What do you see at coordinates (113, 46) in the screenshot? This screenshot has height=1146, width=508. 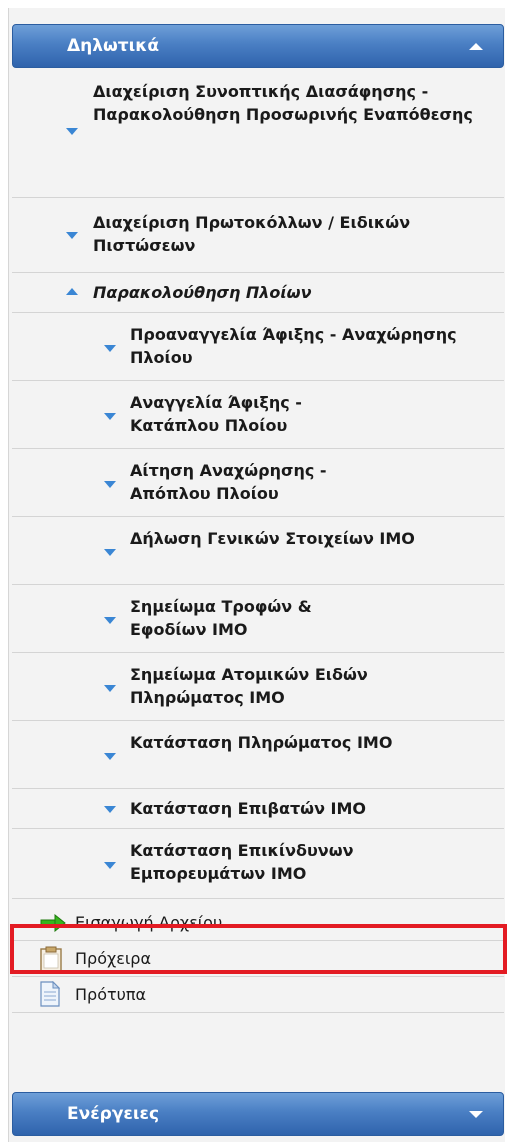 I see `panel-title: Δηλωτικά` at bounding box center [113, 46].